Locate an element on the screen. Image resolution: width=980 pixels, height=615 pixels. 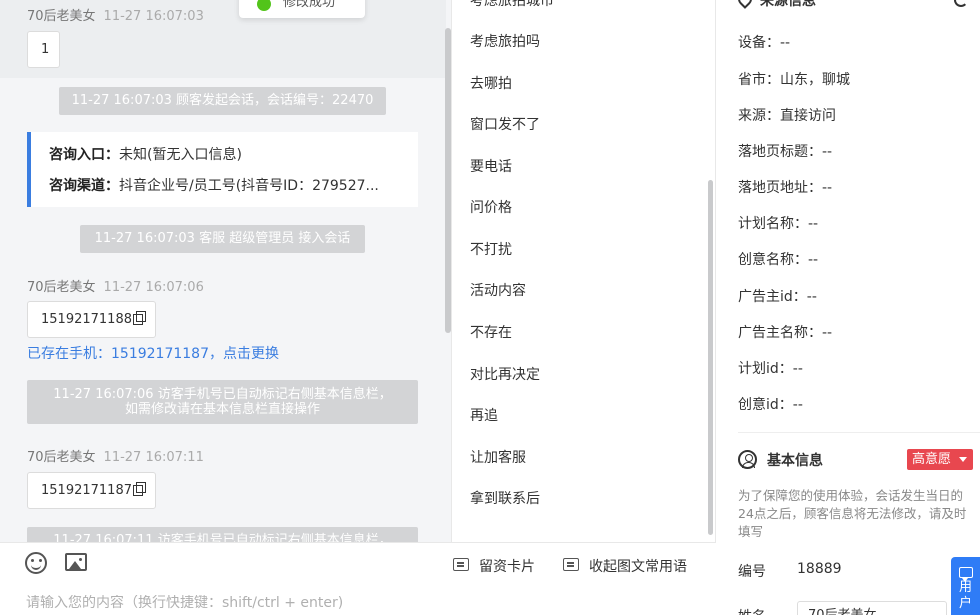
id-label: 编号 is located at coordinates (752, 572).